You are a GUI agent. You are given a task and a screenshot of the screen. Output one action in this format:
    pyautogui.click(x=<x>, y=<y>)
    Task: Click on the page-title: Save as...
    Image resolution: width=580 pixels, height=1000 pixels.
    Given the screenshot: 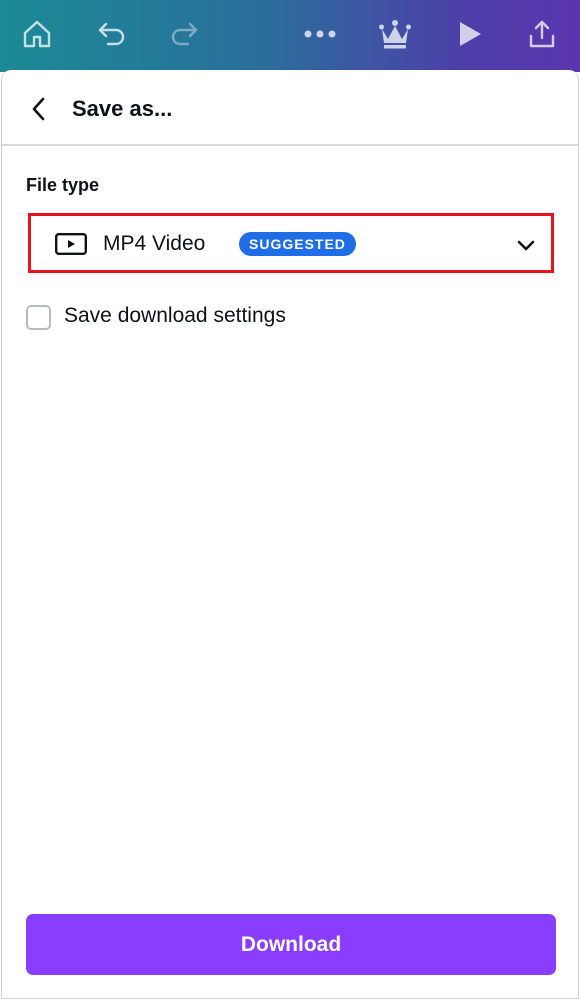 What is the action you would take?
    pyautogui.click(x=122, y=108)
    